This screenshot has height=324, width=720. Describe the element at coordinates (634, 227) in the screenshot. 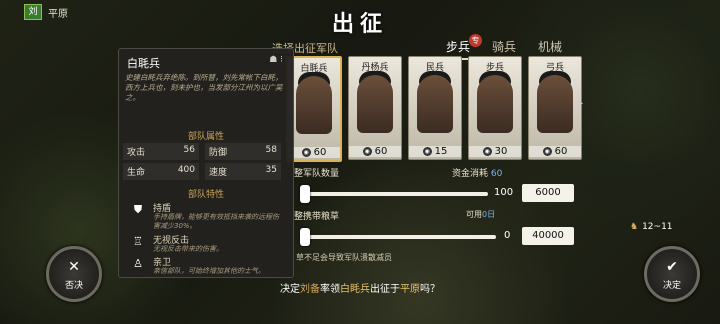

I see `horse-icon: ♞` at that location.